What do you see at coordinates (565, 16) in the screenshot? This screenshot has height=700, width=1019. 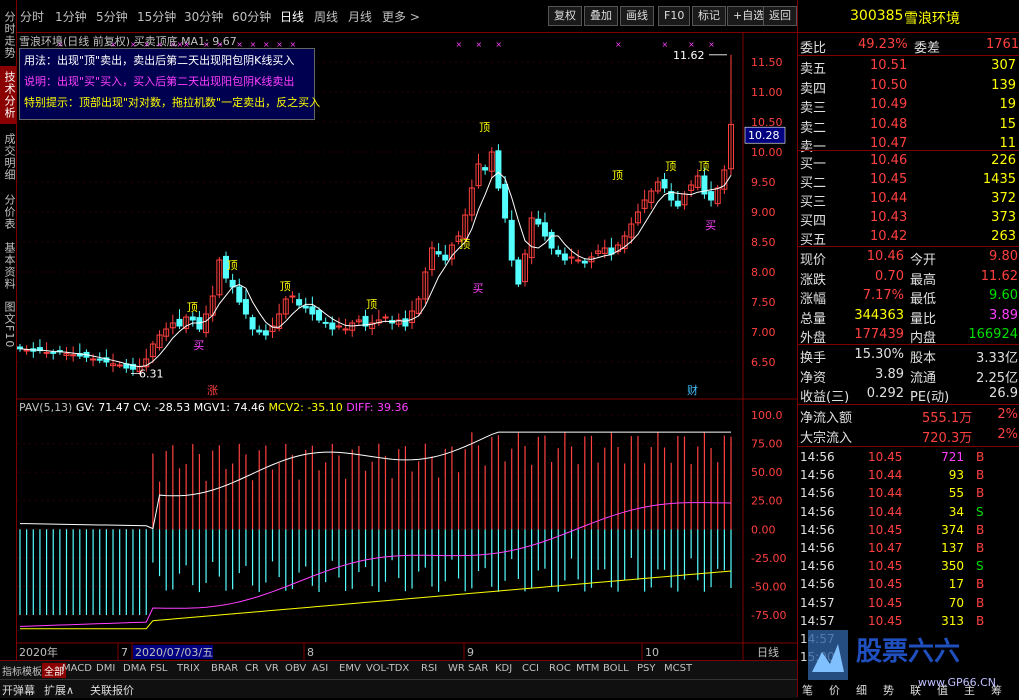 I see `toolbar-button-0: 复权` at bounding box center [565, 16].